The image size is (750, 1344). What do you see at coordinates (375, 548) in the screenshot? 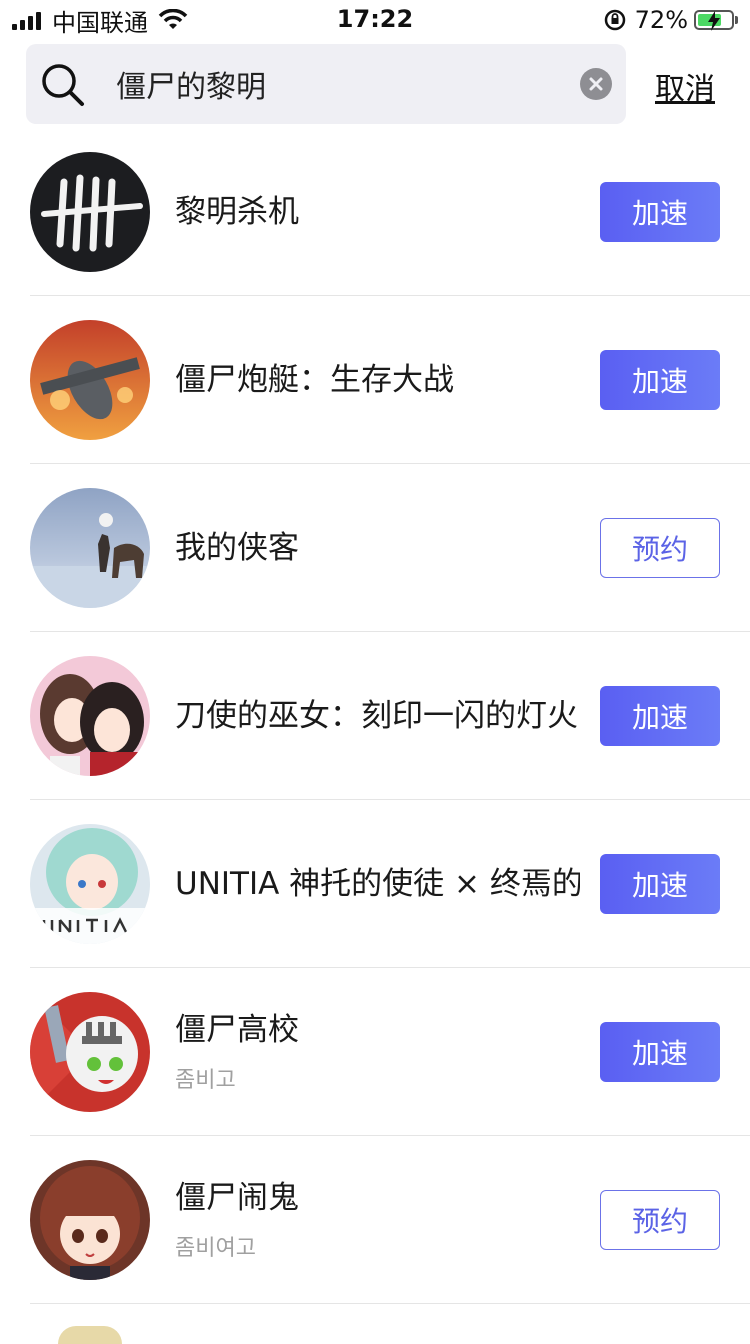
I see `list-item: 我的侠客 预约` at bounding box center [375, 548].